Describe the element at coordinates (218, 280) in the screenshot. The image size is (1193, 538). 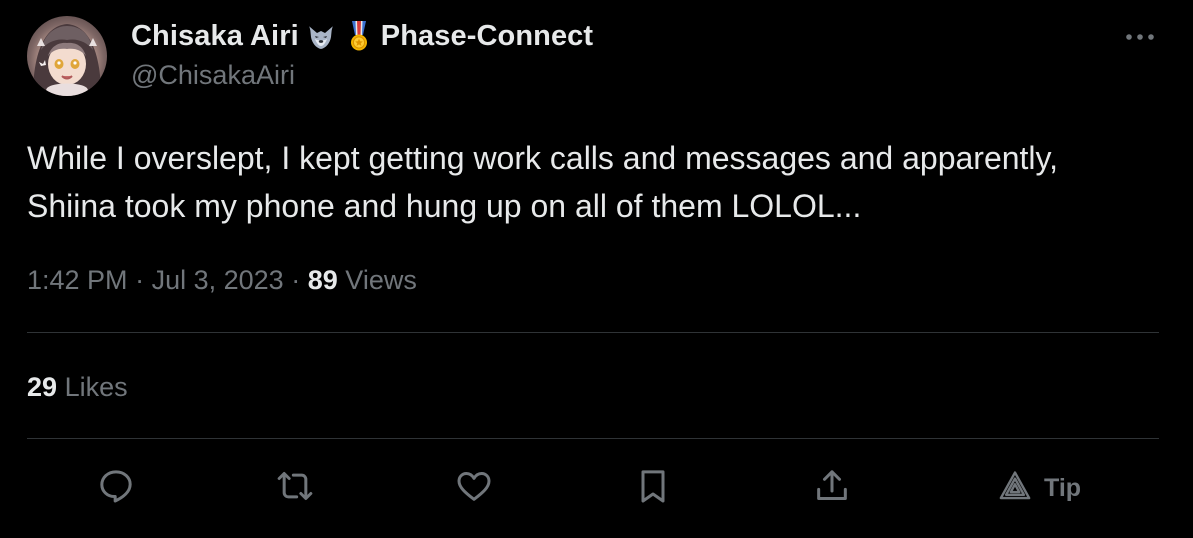
I see `tweet-date: Jul 3, 2023` at that location.